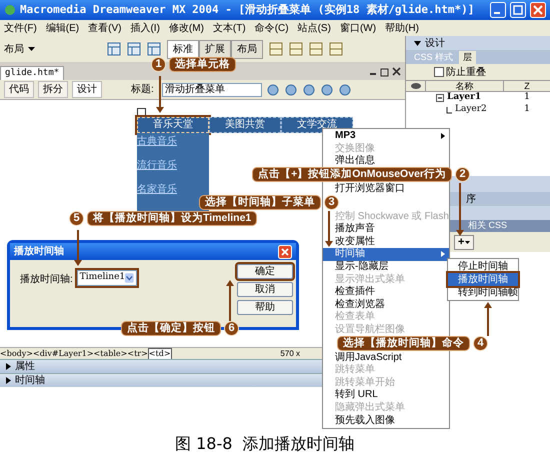 Image resolution: width=550 pixels, height=461 pixels. Describe the element at coordinates (265, 289) in the screenshot. I see `dialog-button: 取消` at that location.